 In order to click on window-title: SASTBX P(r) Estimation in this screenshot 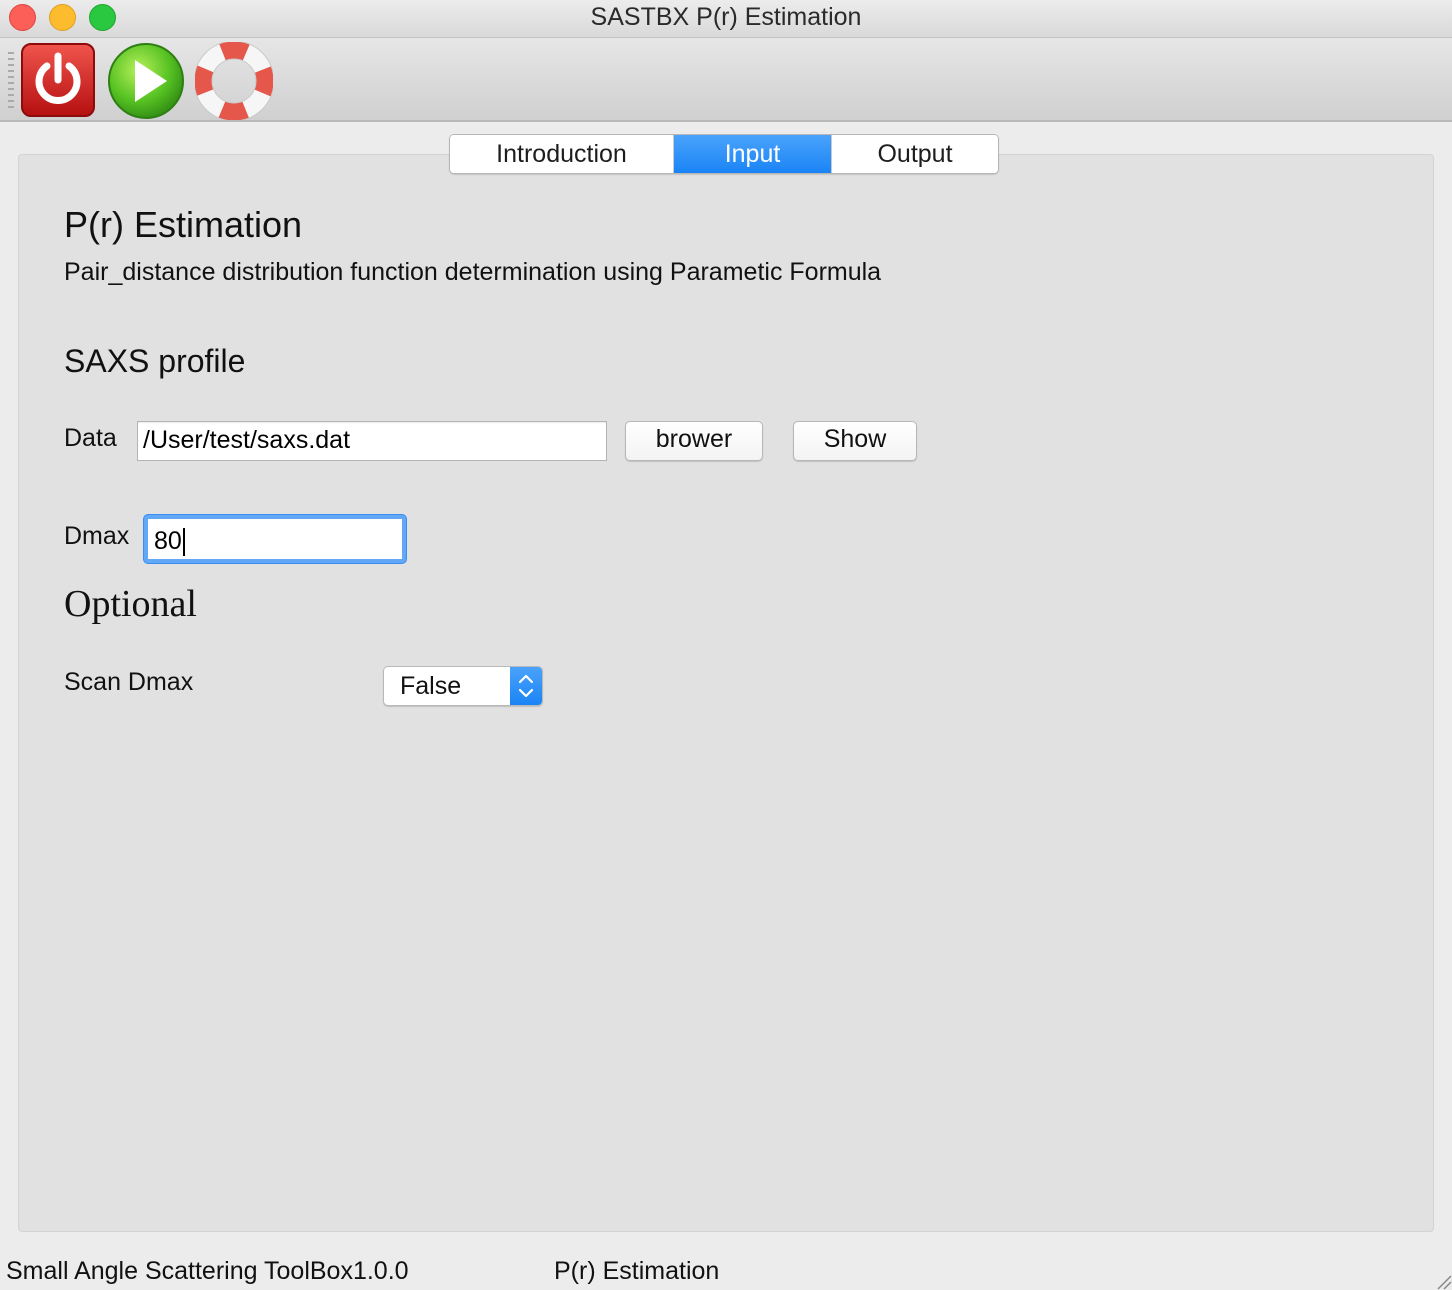, I will do `click(726, 17)`.